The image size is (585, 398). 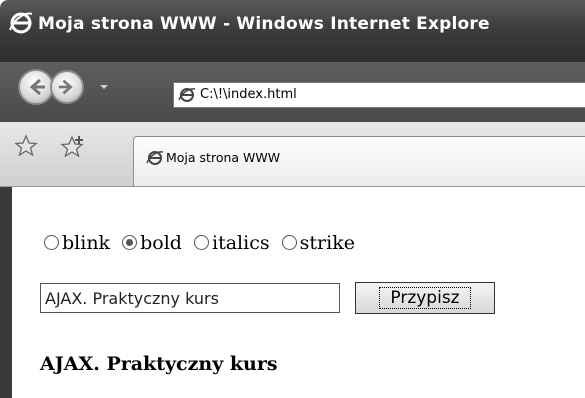 What do you see at coordinates (86, 243) in the screenshot?
I see `radio-label: blink` at bounding box center [86, 243].